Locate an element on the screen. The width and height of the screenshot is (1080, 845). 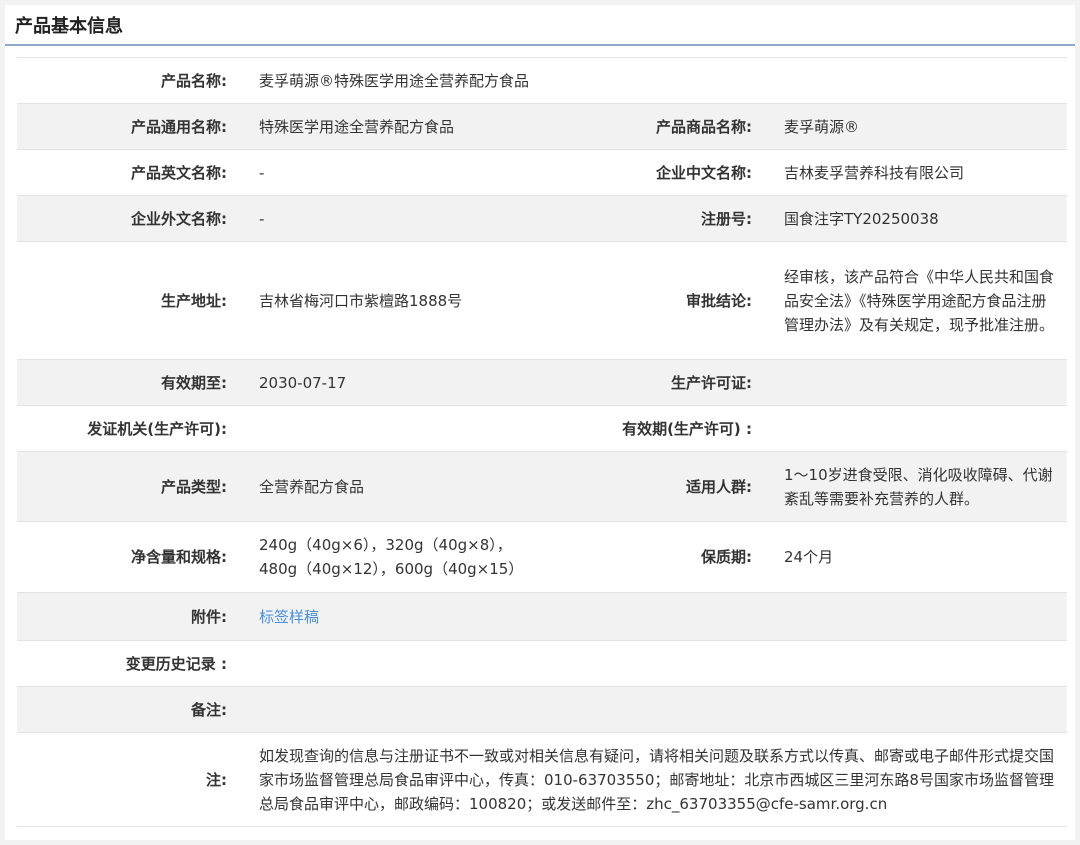
table-row: 产品英文名称: - 企业中文名称: 吉林麦孚营养科技有限公司 is located at coordinates (542, 172).